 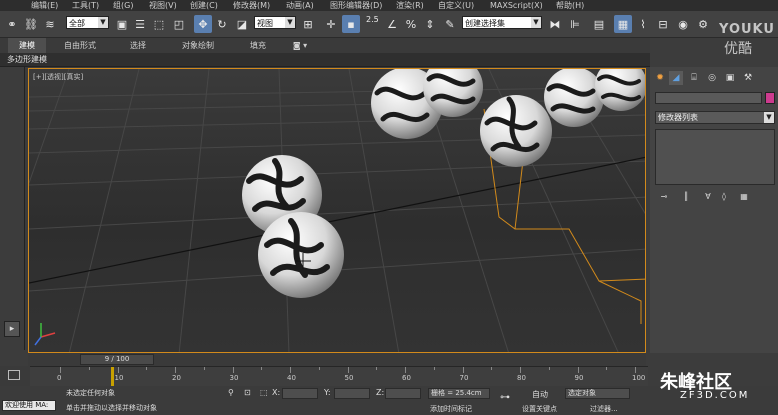 What do you see at coordinates (12, 208) in the screenshot?
I see `left-strip: ▸` at bounding box center [12, 208].